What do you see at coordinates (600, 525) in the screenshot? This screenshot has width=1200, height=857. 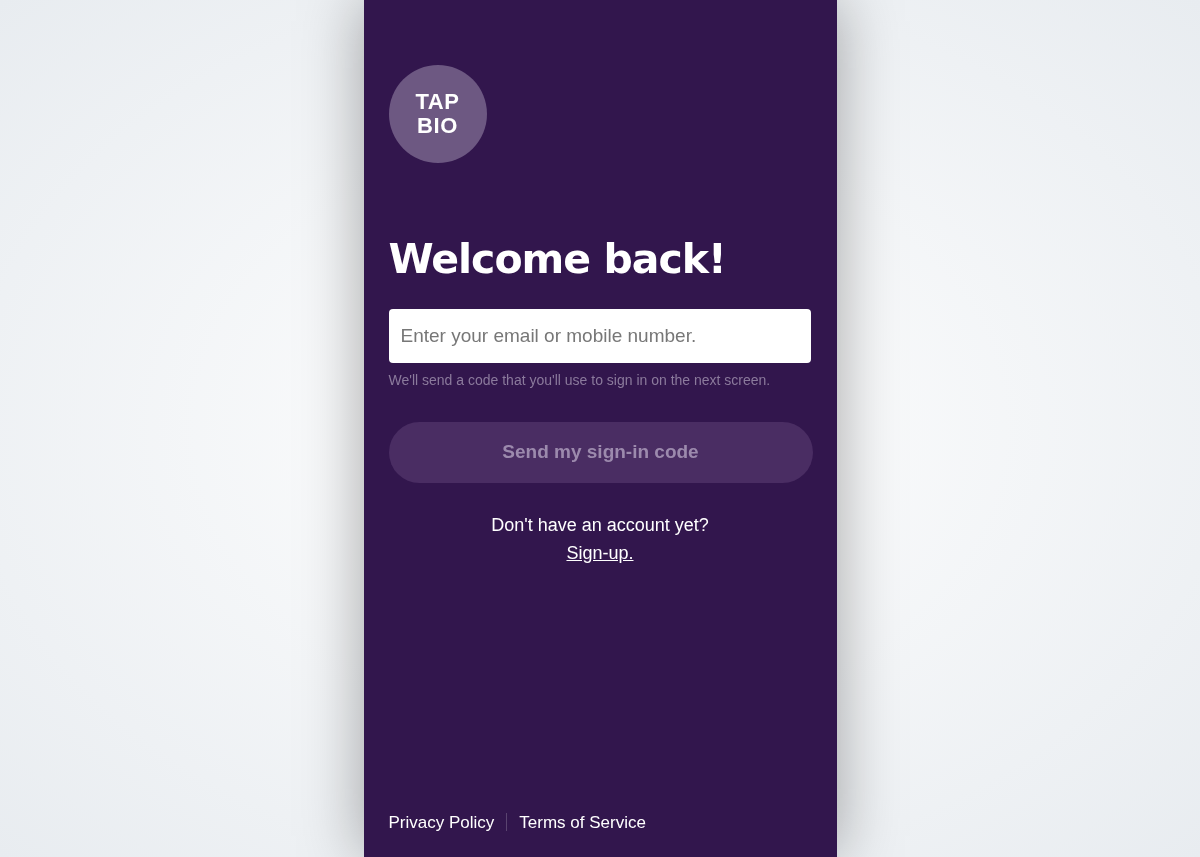 I see `signup-prompt: Don't have an account yet?` at bounding box center [600, 525].